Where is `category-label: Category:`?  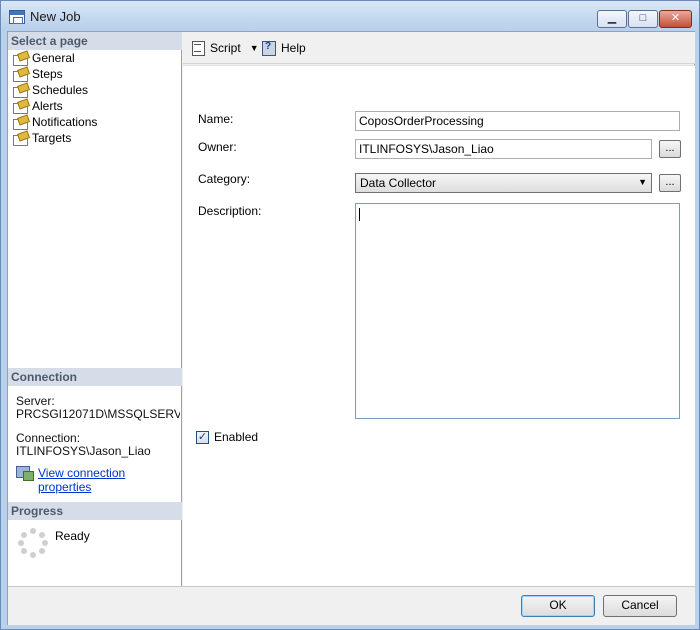
category-label: Category: is located at coordinates (224, 179).